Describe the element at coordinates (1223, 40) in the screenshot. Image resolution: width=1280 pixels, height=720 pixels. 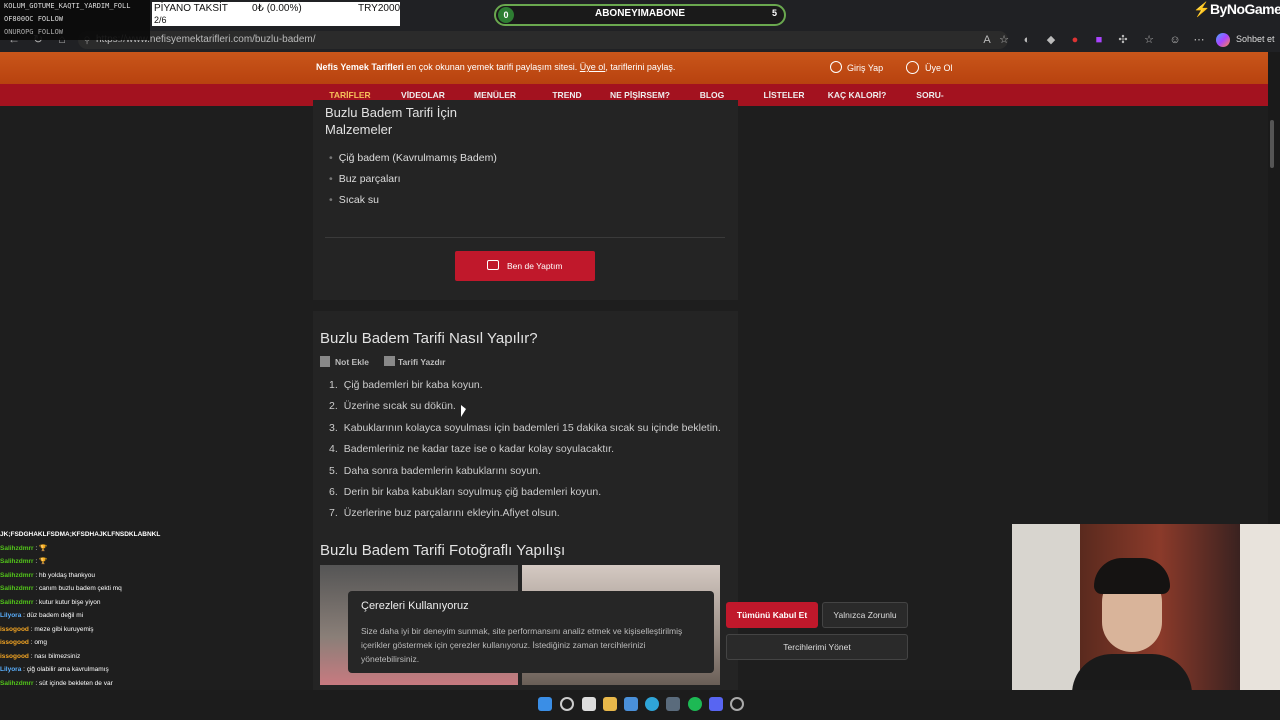
I see `copilot-icon` at that location.